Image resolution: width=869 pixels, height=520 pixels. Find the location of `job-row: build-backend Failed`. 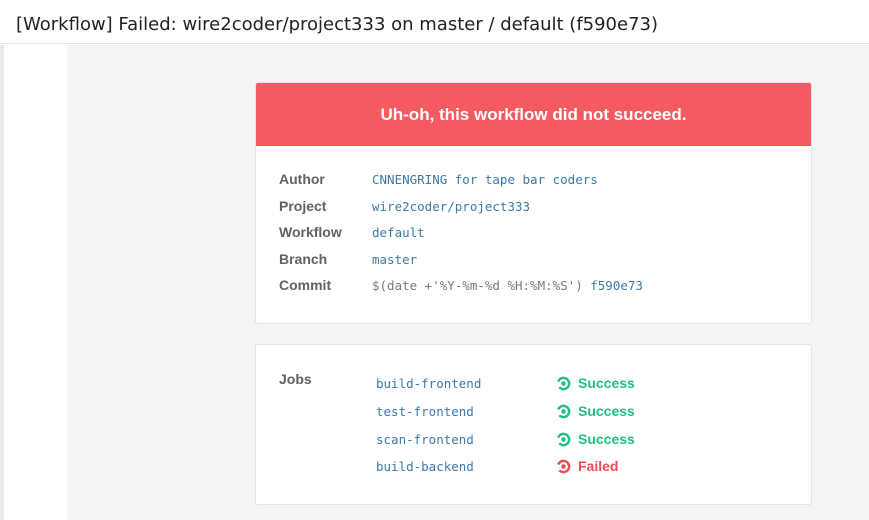

job-row: build-backend Failed is located at coordinates (497, 466).